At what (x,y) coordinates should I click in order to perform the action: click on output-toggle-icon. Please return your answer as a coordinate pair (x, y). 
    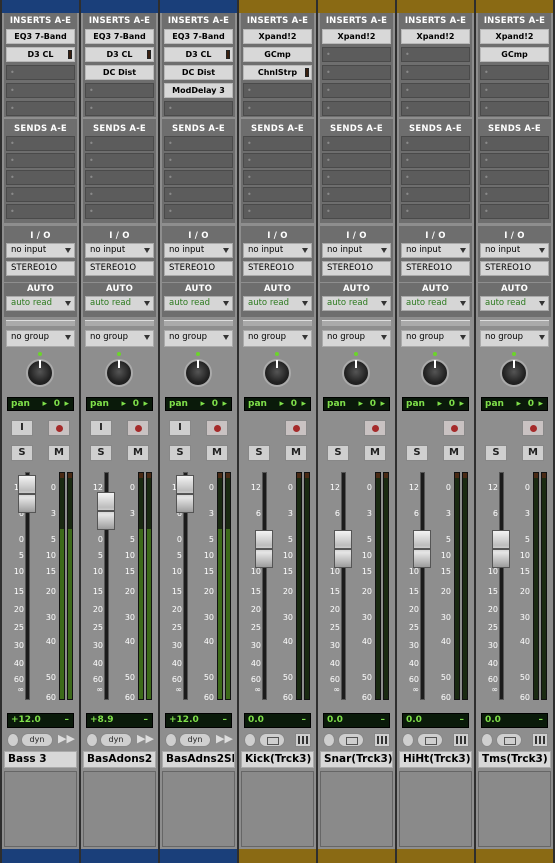
    Looking at the image, I should click on (250, 740).